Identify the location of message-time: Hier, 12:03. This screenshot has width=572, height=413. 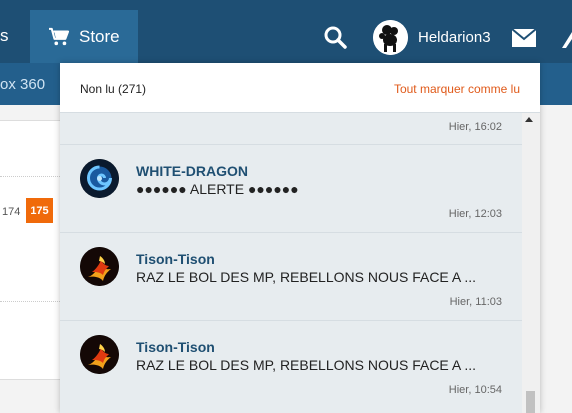
(475, 214).